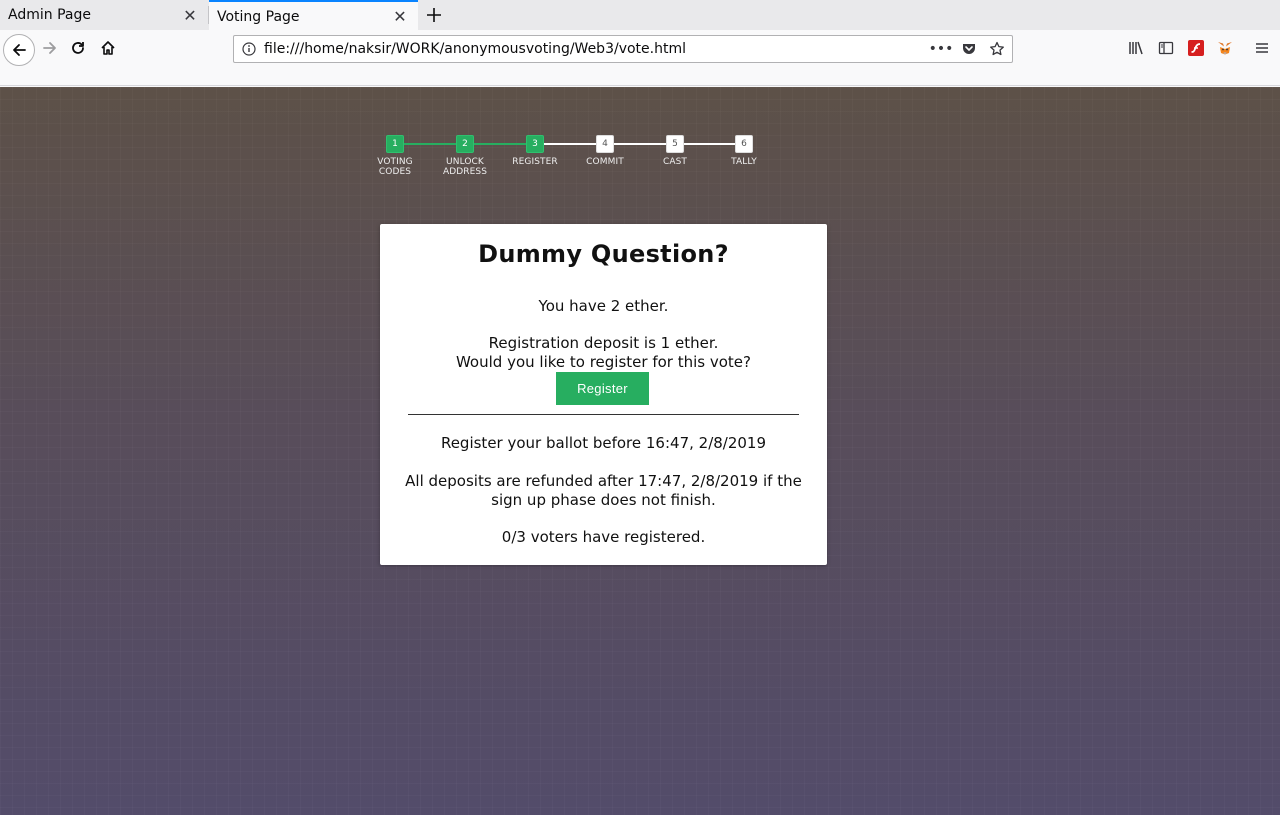  What do you see at coordinates (675, 162) in the screenshot?
I see `step-label: CAST` at bounding box center [675, 162].